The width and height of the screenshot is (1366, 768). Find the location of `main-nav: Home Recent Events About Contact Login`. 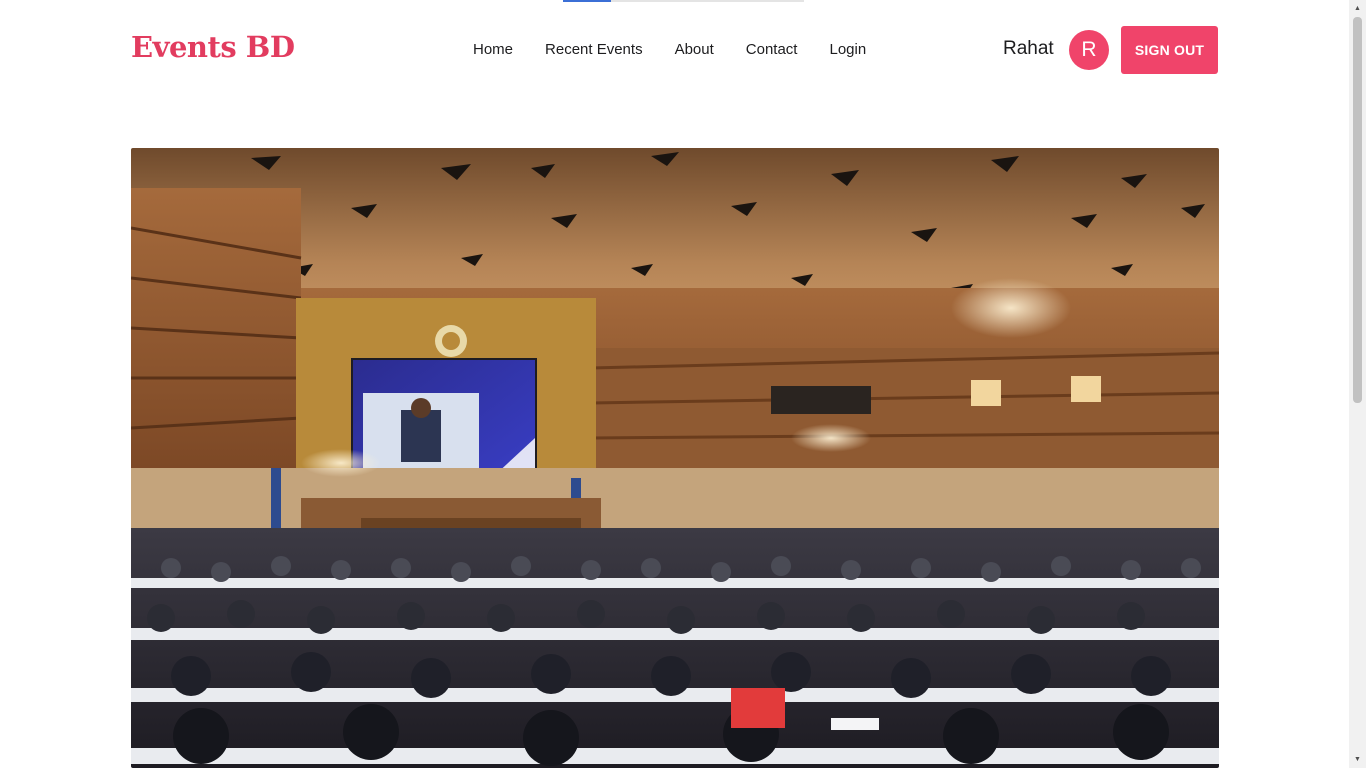

main-nav: Home Recent Events About Contact Login is located at coordinates (669, 49).